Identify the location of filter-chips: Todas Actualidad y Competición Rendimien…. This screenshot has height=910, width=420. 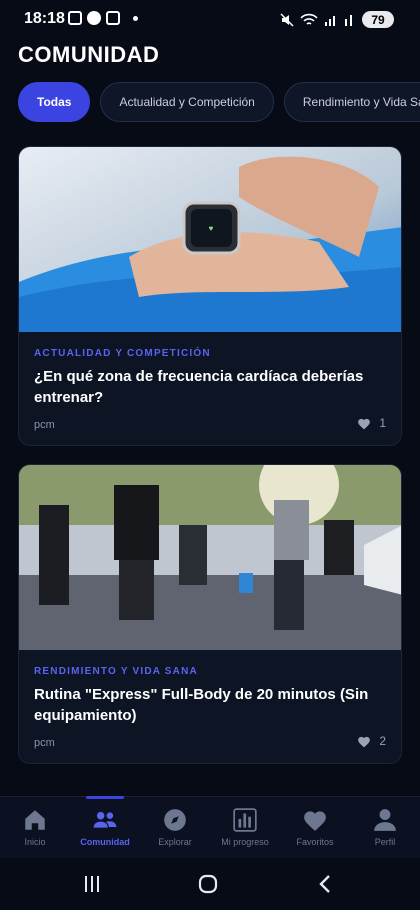
(219, 102).